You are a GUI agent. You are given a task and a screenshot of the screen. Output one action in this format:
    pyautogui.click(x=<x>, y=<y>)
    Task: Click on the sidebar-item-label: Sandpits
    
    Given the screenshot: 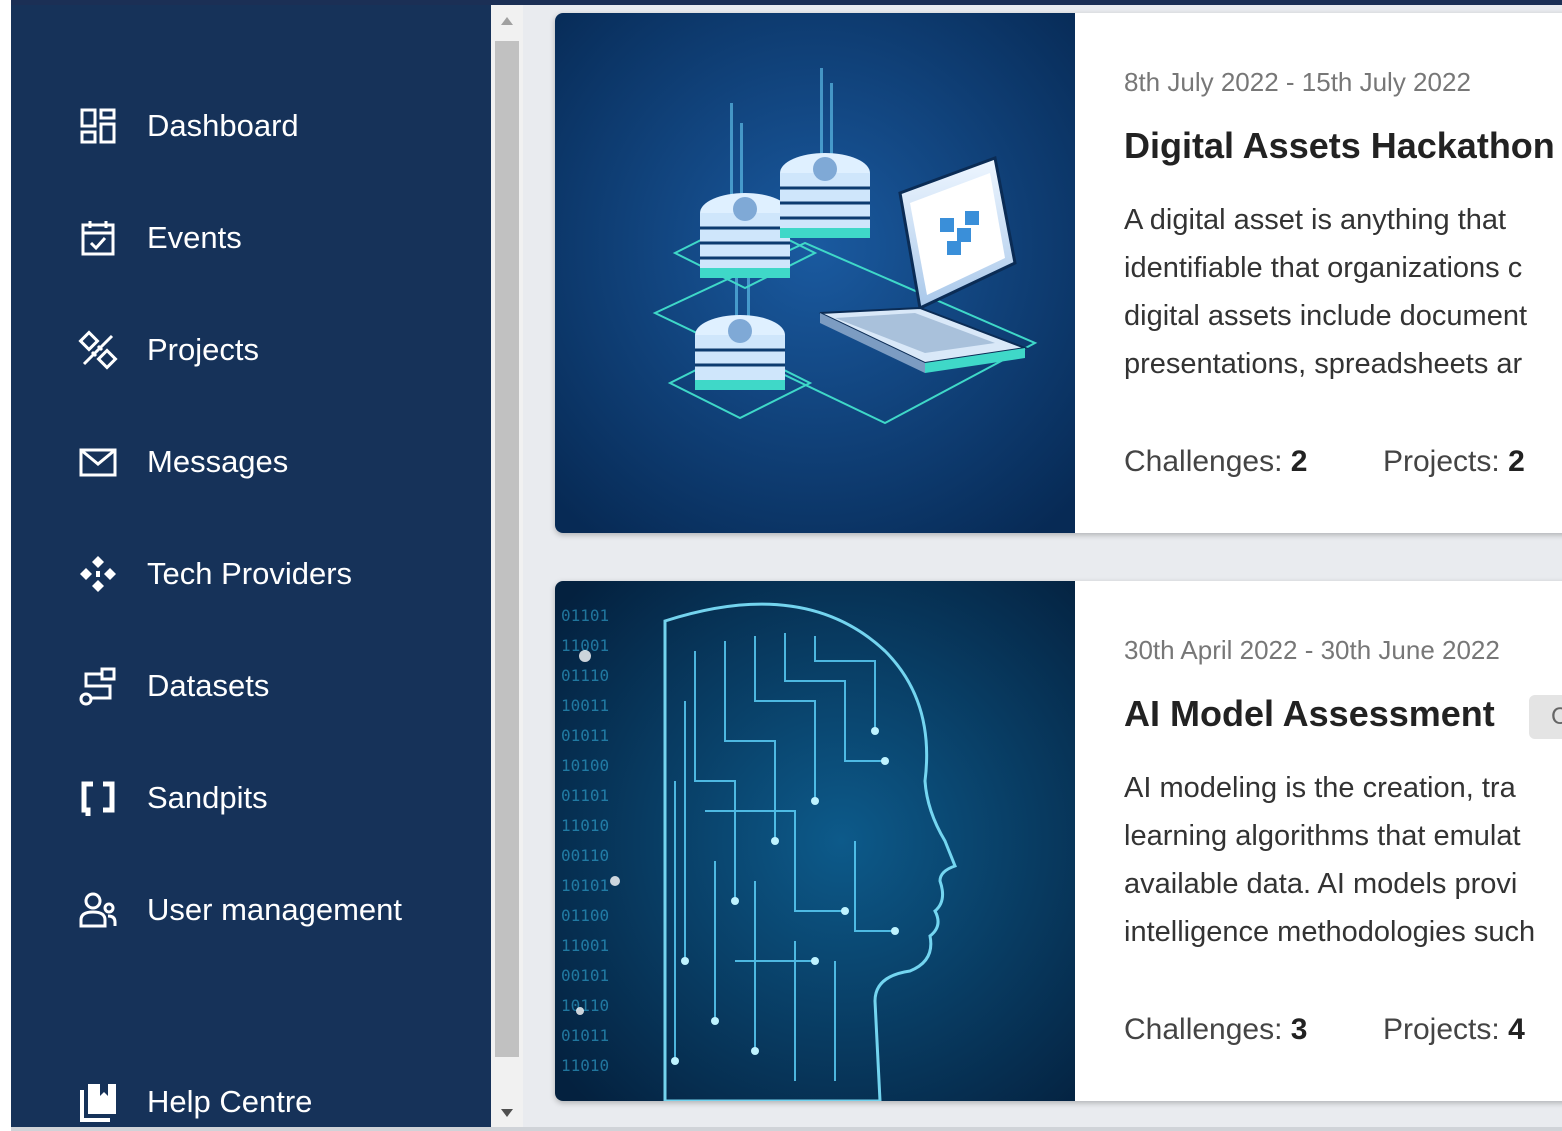 What is the action you would take?
    pyautogui.click(x=207, y=797)
    